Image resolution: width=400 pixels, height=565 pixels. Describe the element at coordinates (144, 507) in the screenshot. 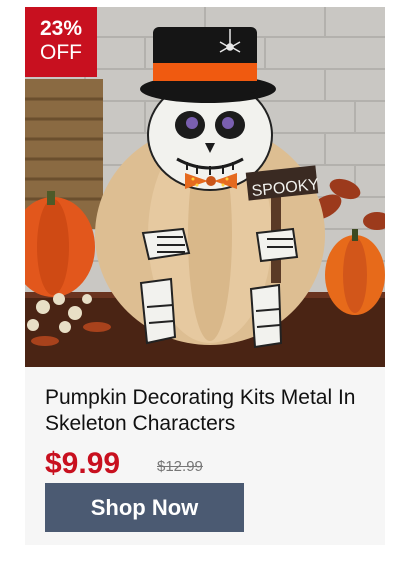

I see `shop-now-button: Shop Now` at that location.